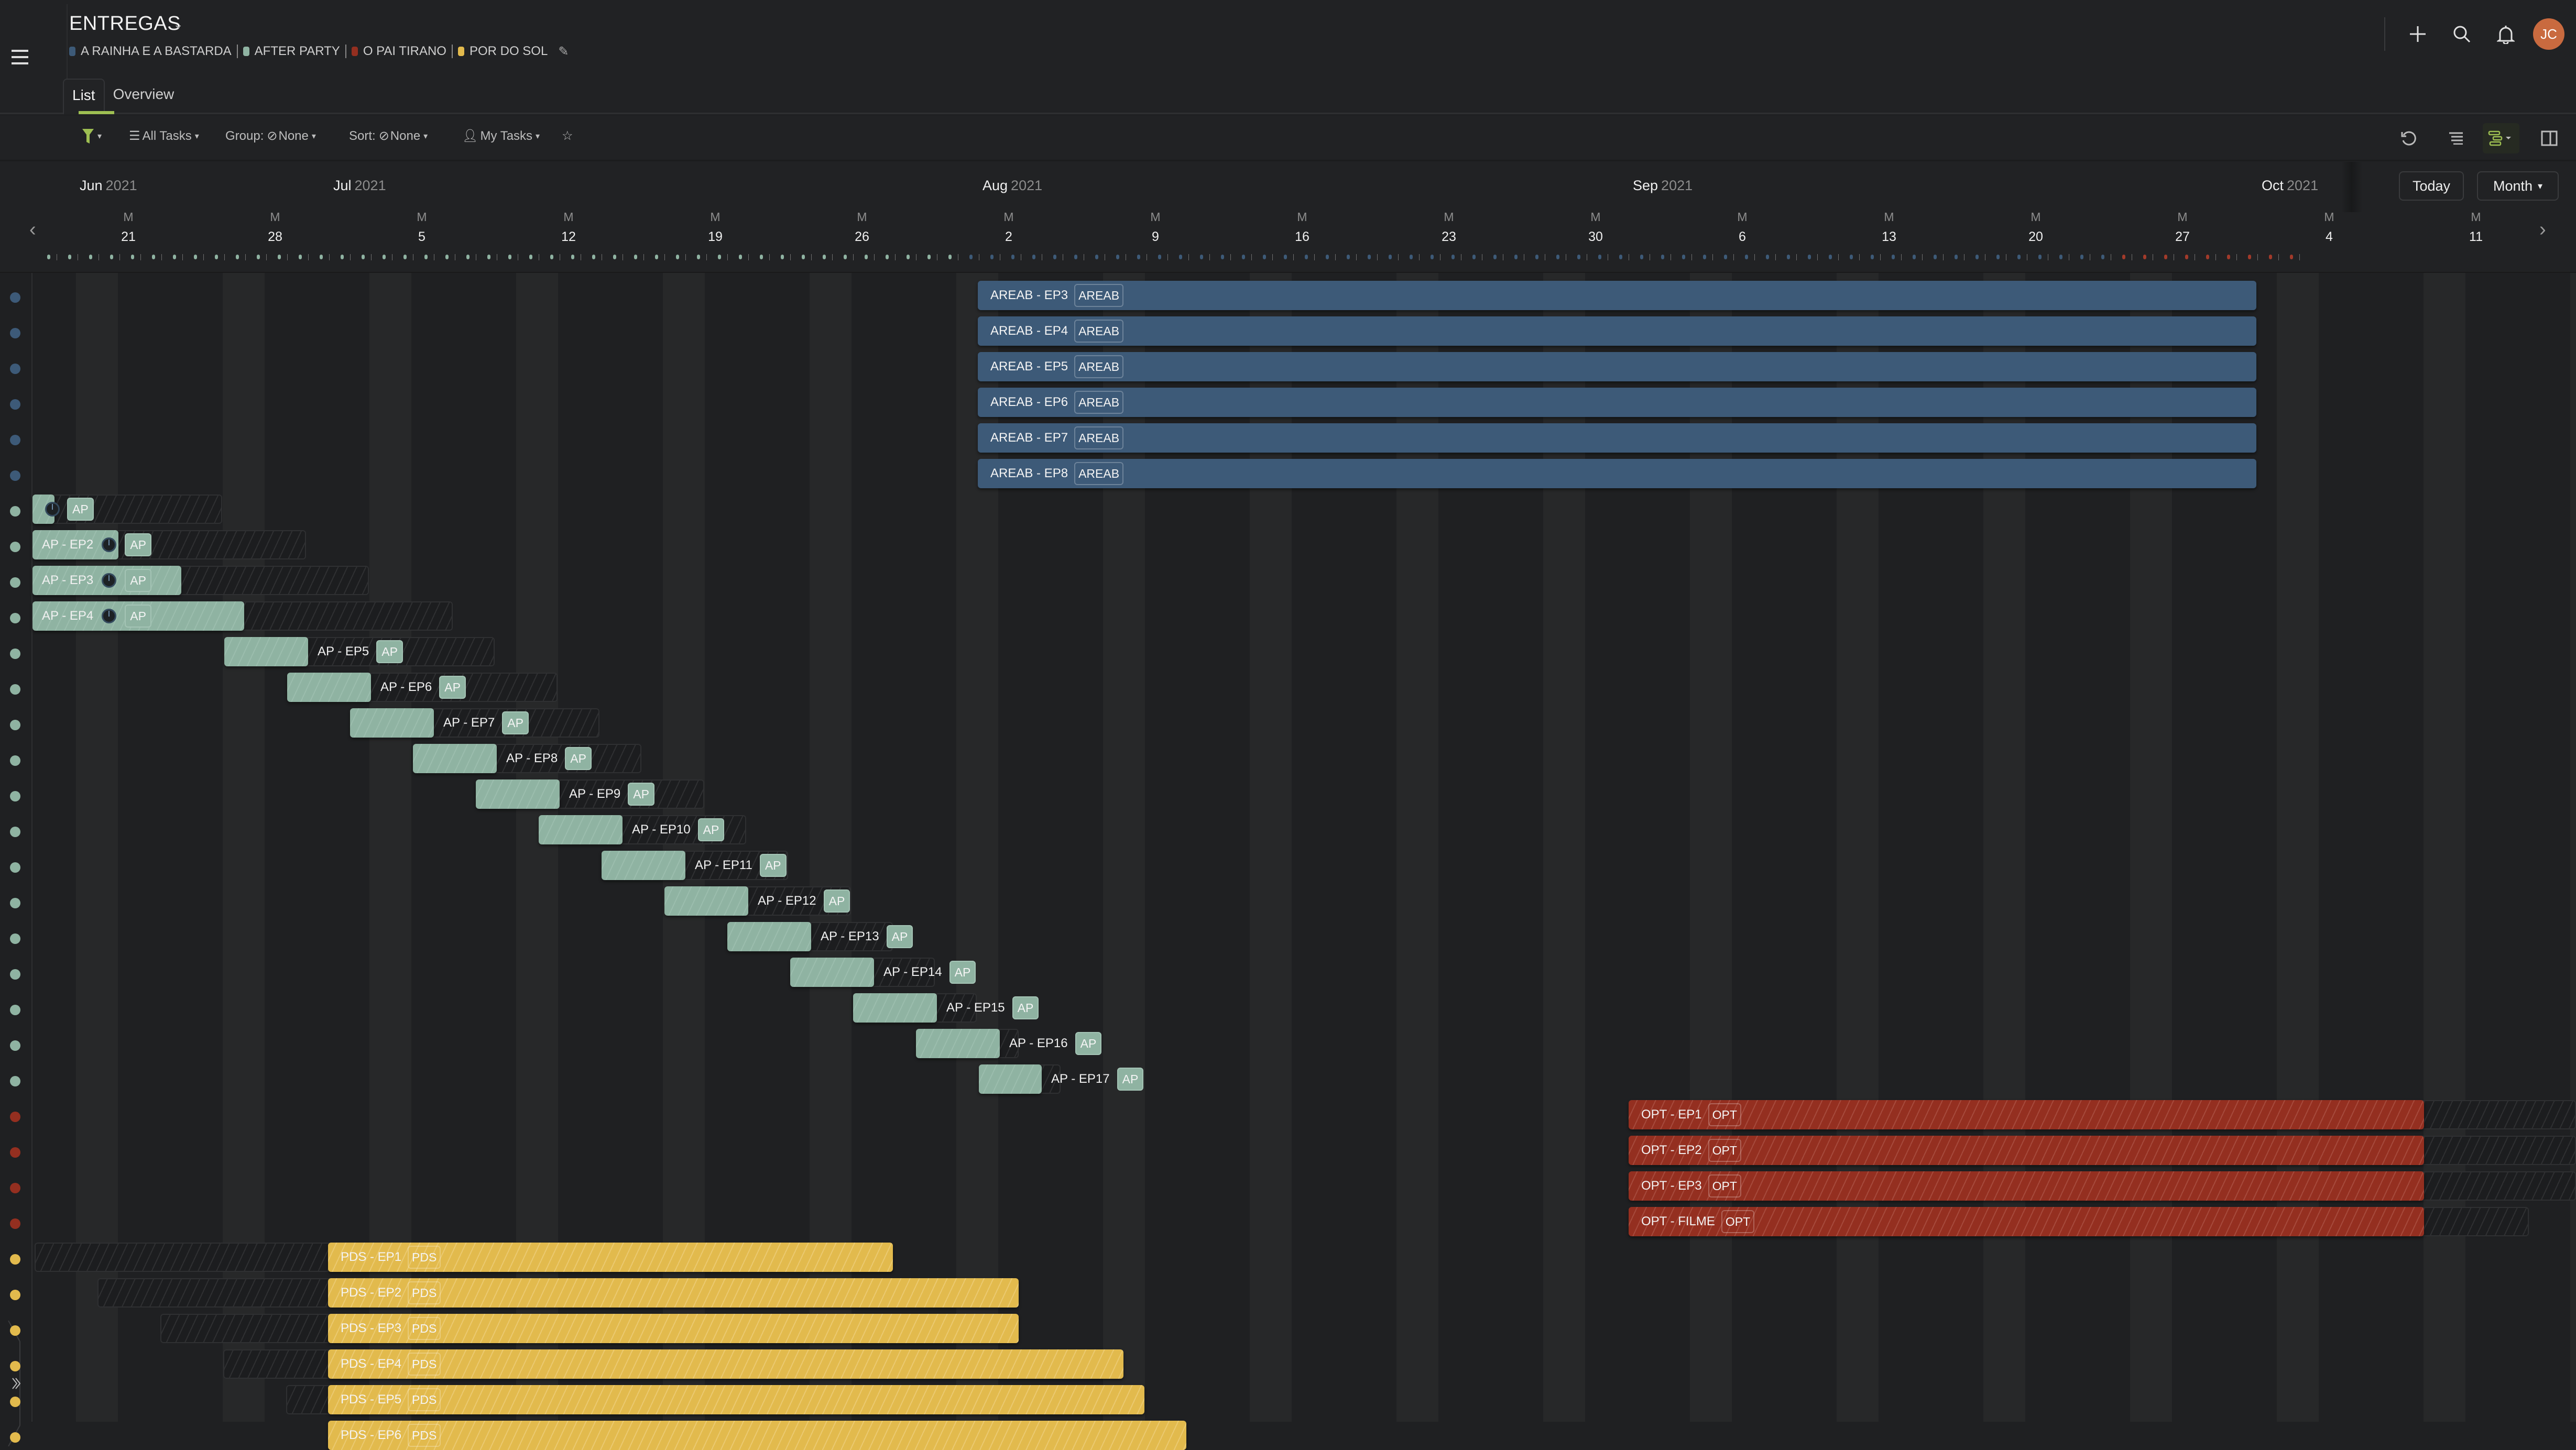 This screenshot has width=2576, height=1450. I want to click on caret-icon: ▾, so click(313, 136).